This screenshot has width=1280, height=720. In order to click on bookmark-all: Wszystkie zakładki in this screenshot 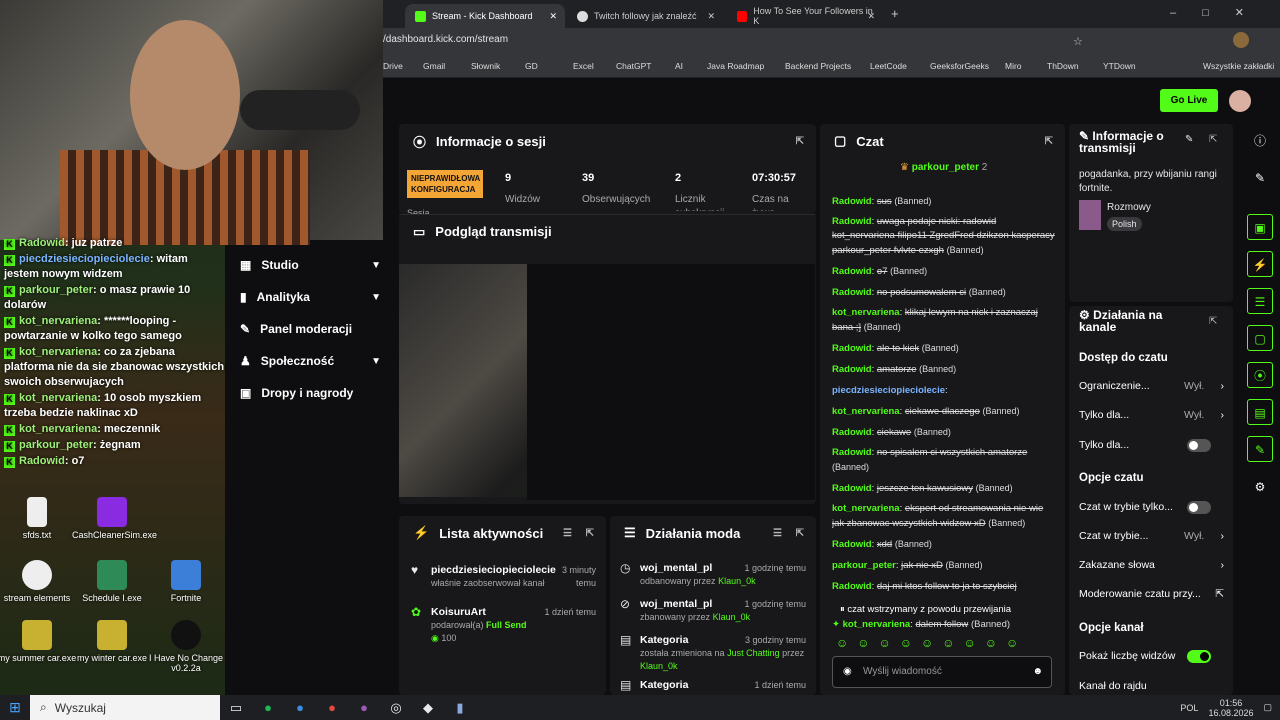, I will do `click(1238, 66)`.